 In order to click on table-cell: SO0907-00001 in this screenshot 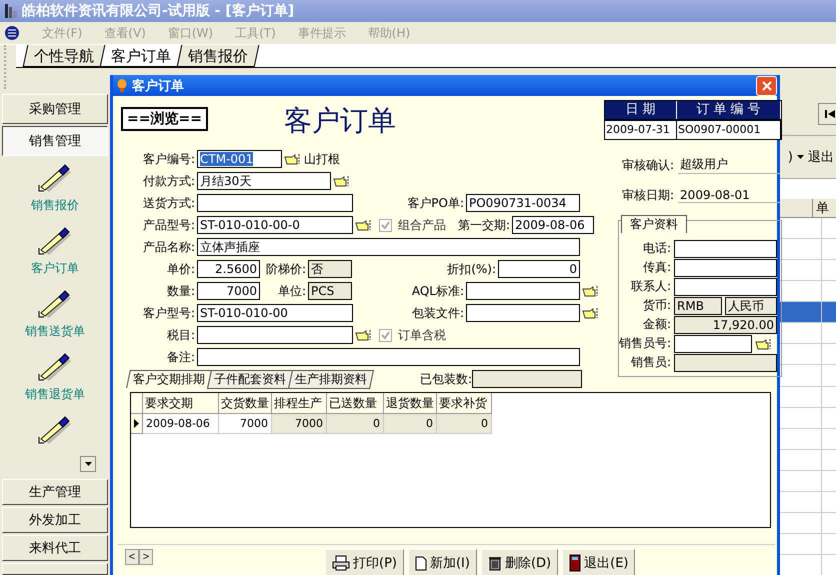, I will do `click(729, 129)`.